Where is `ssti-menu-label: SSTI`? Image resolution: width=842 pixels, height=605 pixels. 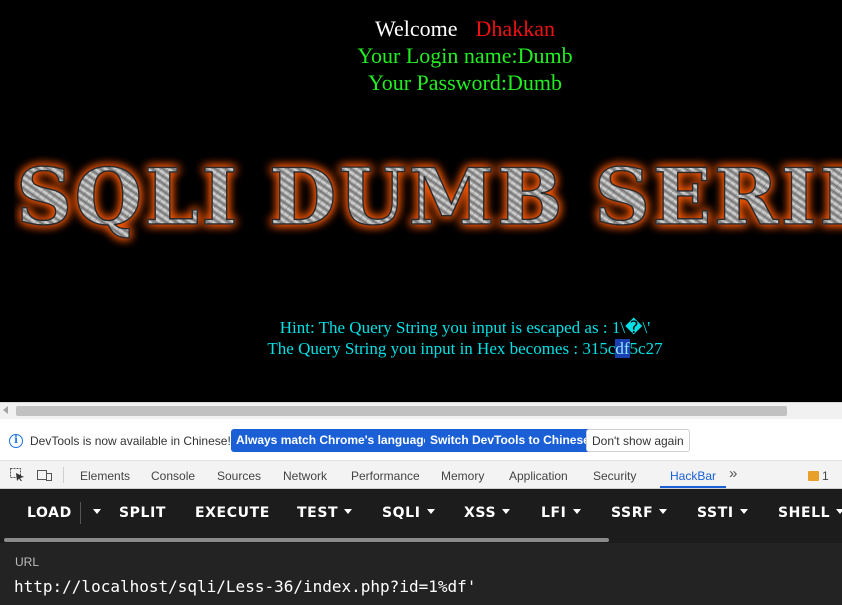 ssti-menu-label: SSTI is located at coordinates (715, 513).